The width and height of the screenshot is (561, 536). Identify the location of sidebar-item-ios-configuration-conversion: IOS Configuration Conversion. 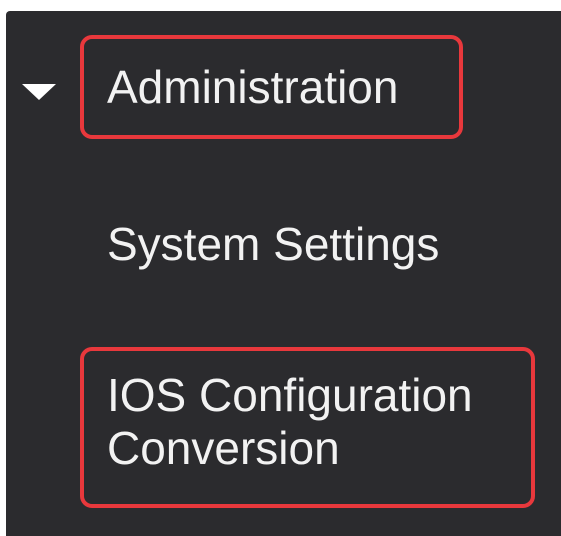
(317, 422).